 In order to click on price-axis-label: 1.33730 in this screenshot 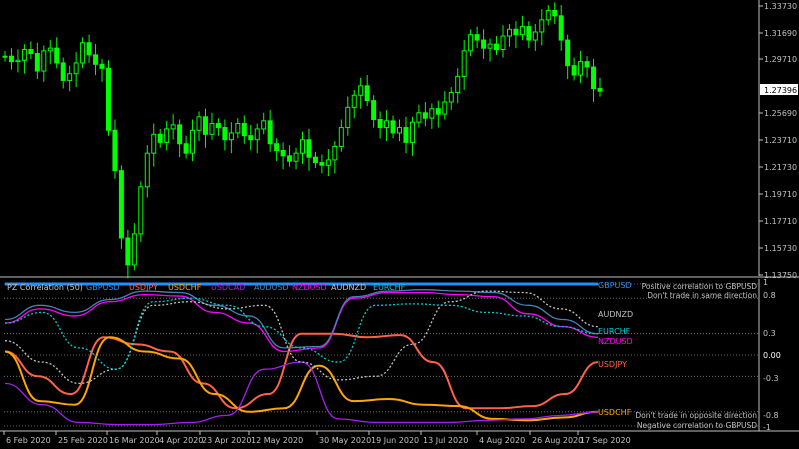, I will do `click(780, 6)`.